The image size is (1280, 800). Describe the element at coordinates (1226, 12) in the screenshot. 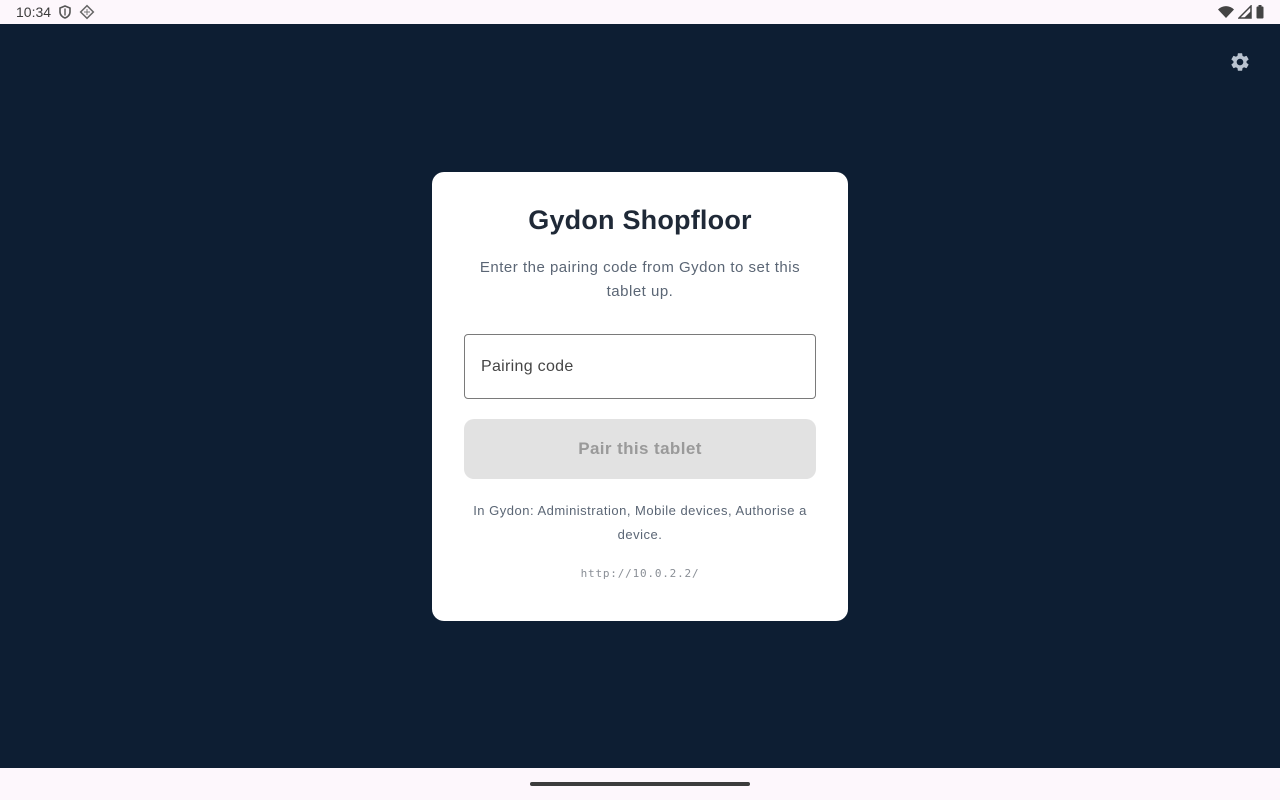

I see `wifi-icon` at that location.